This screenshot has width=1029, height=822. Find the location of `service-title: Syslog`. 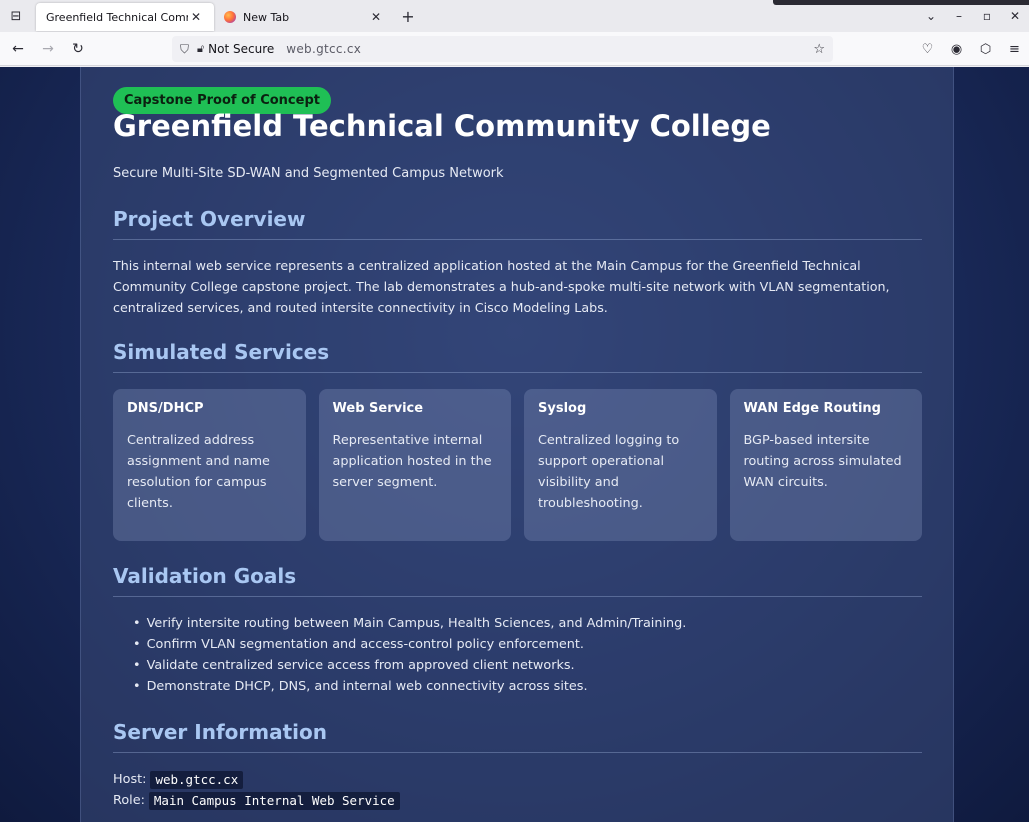

service-title: Syslog is located at coordinates (562, 408).